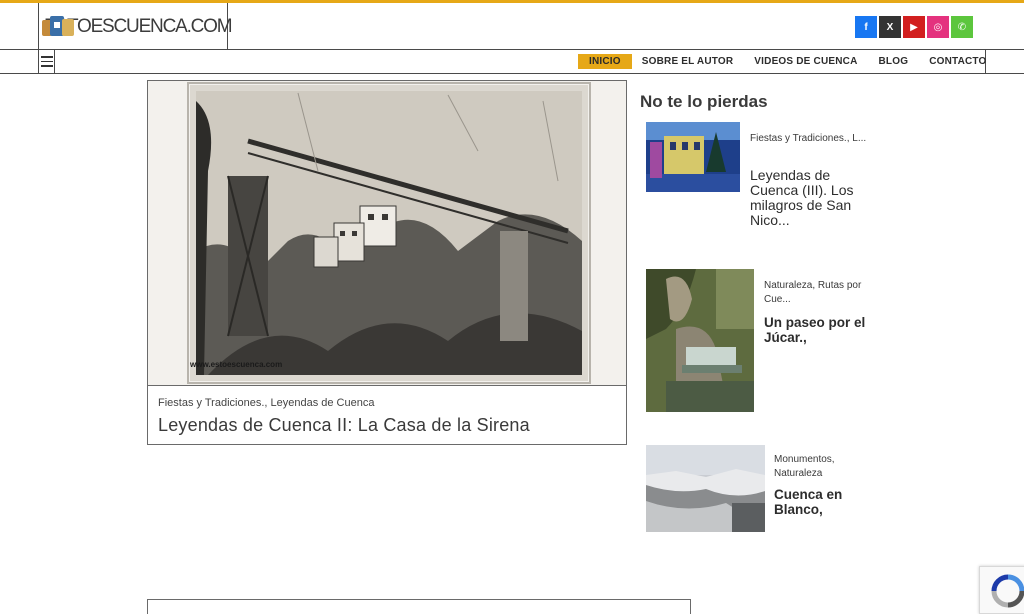  Describe the element at coordinates (824, 502) in the screenshot. I see `sidebar-post-title: Cuenca en Blanco,` at that location.